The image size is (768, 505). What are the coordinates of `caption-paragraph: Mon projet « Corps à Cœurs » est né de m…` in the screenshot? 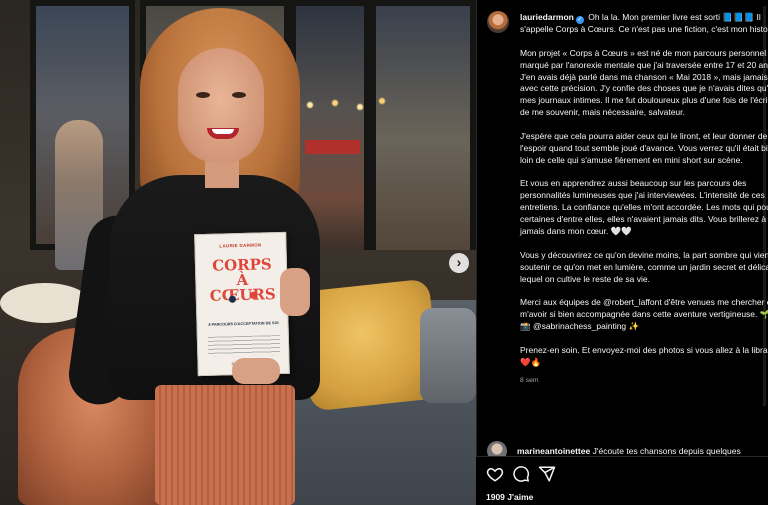 It's located at (644, 82).